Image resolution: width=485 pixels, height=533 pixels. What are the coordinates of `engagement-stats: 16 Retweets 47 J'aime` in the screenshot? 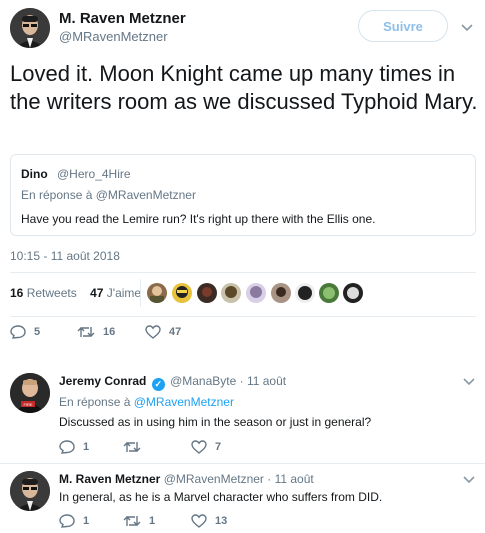 It's located at (75, 293).